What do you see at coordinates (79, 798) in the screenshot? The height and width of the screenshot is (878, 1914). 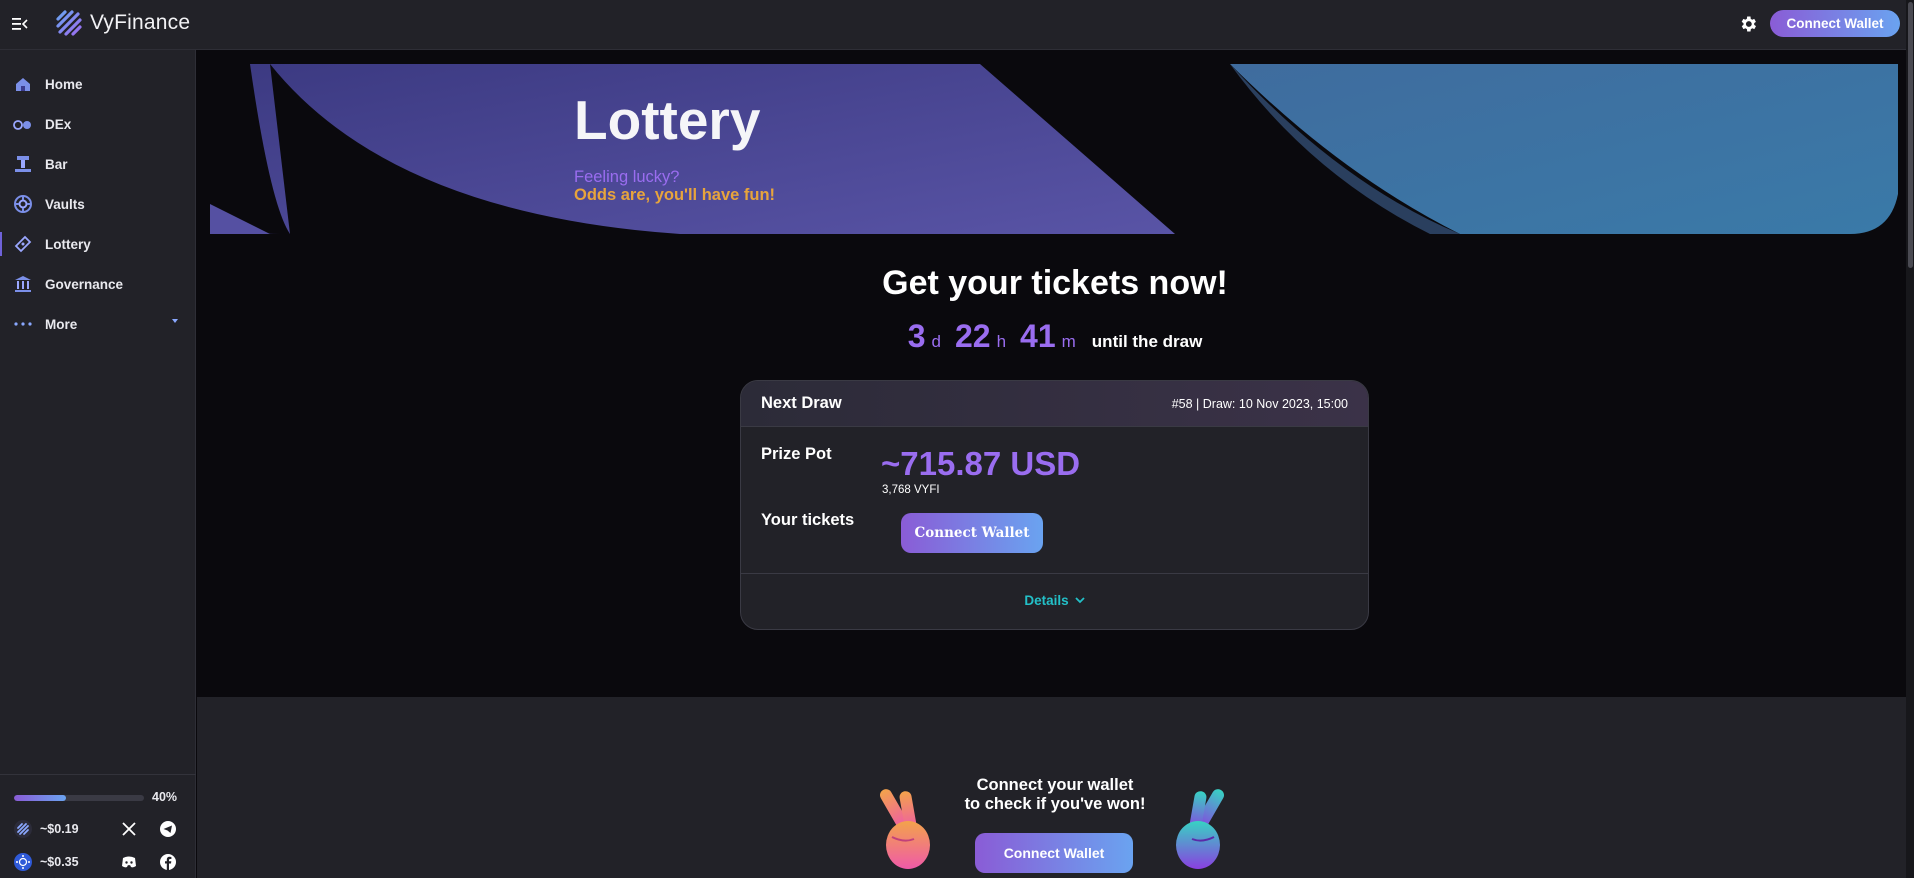 I see `progress-bar` at bounding box center [79, 798].